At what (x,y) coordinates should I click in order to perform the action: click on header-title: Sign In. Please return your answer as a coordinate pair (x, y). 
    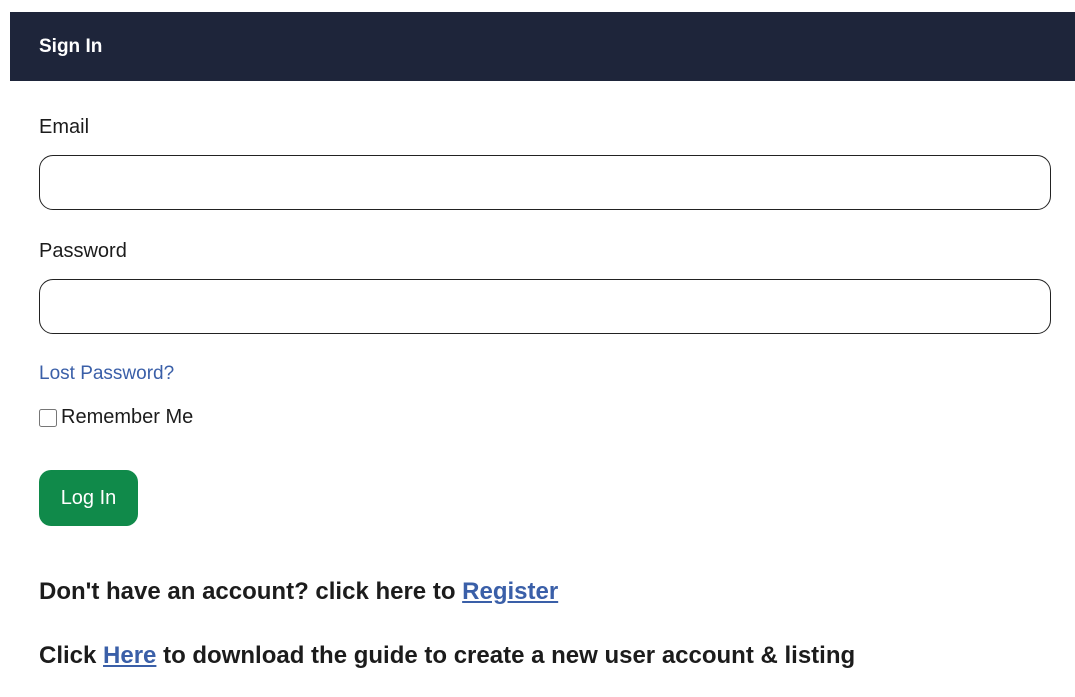
    Looking at the image, I should click on (71, 46).